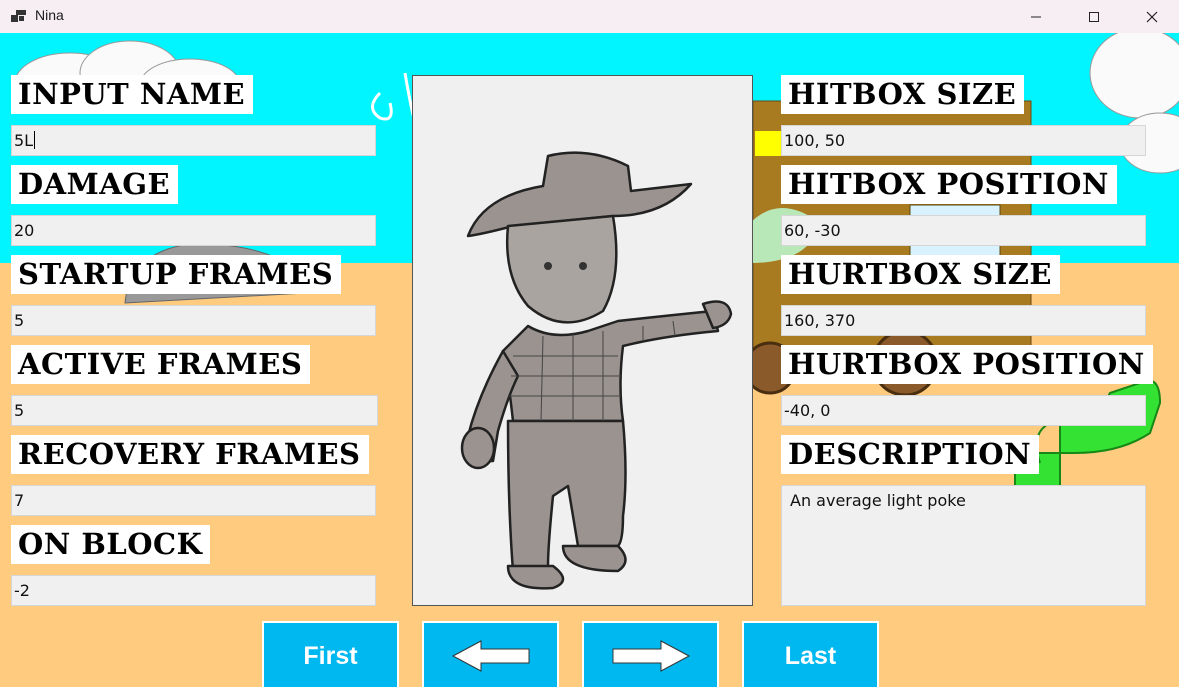 This screenshot has height=687, width=1179. Describe the element at coordinates (18, 16) in the screenshot. I see `app-icon` at that location.